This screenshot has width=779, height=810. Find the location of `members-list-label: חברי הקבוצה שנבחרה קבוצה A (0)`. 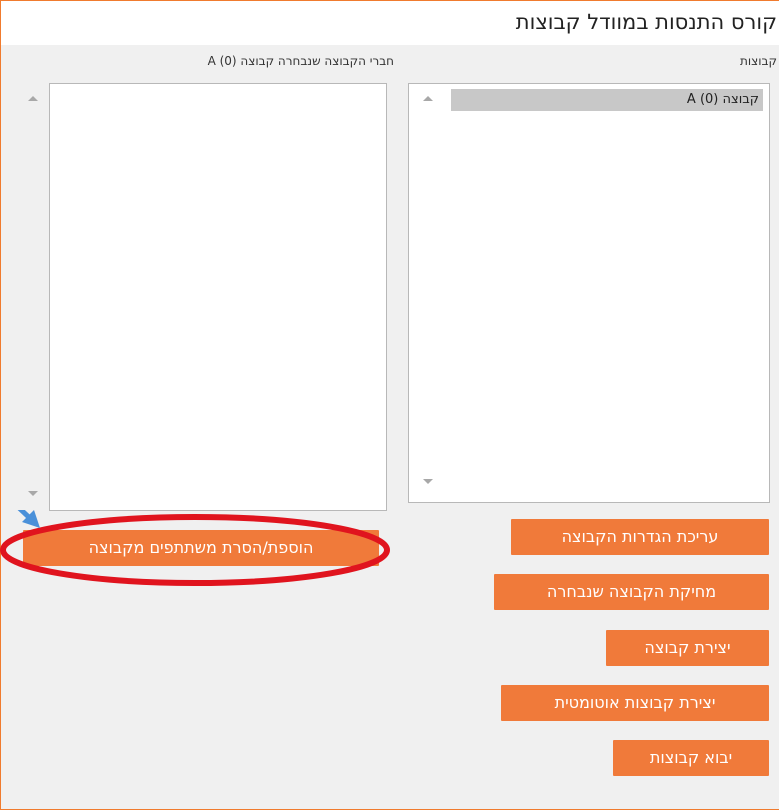

members-list-label: חברי הקבוצה שנבחרה קבוצה A (0) is located at coordinates (300, 61).